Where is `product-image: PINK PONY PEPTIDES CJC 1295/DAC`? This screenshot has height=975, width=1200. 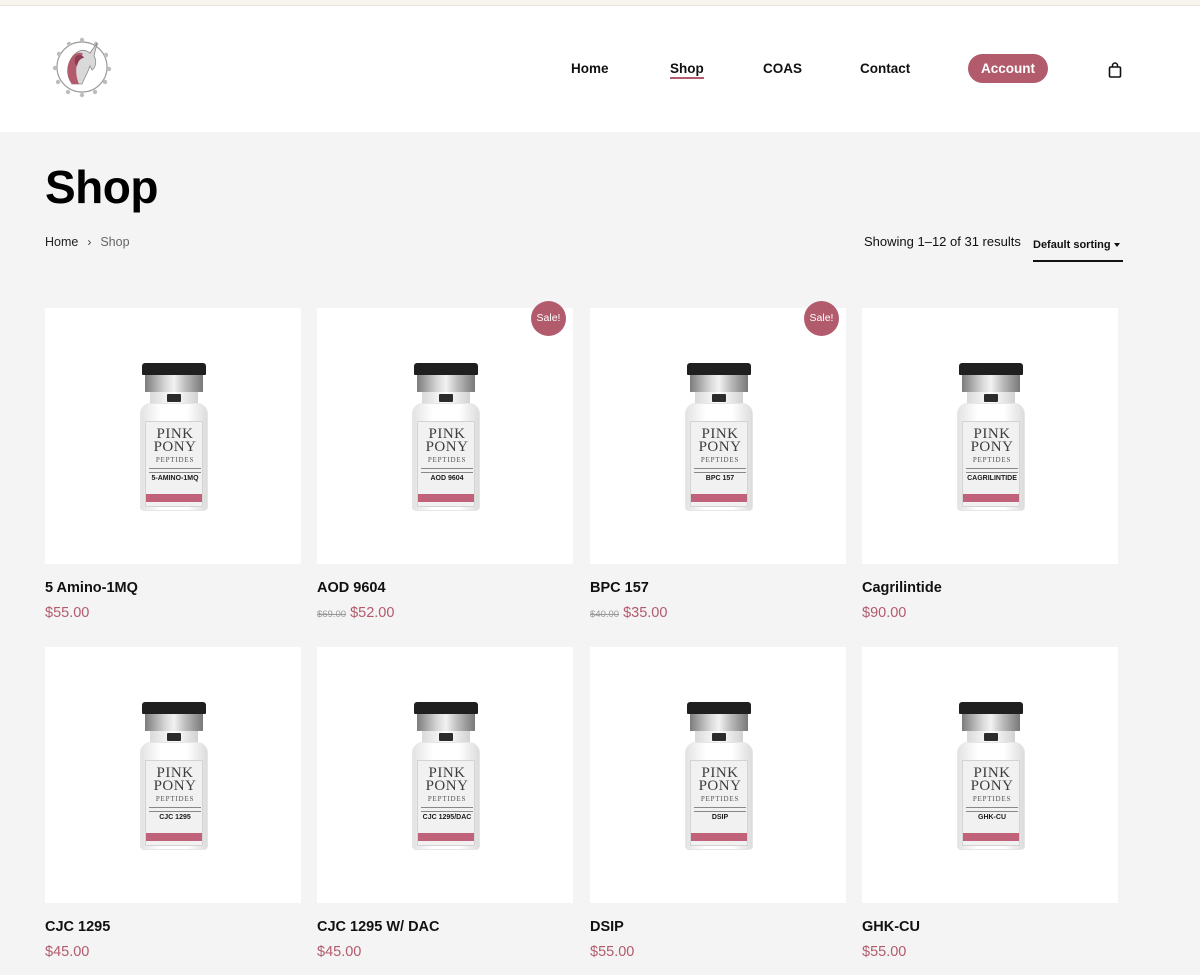 product-image: PINK PONY PEPTIDES CJC 1295/DAC is located at coordinates (445, 775).